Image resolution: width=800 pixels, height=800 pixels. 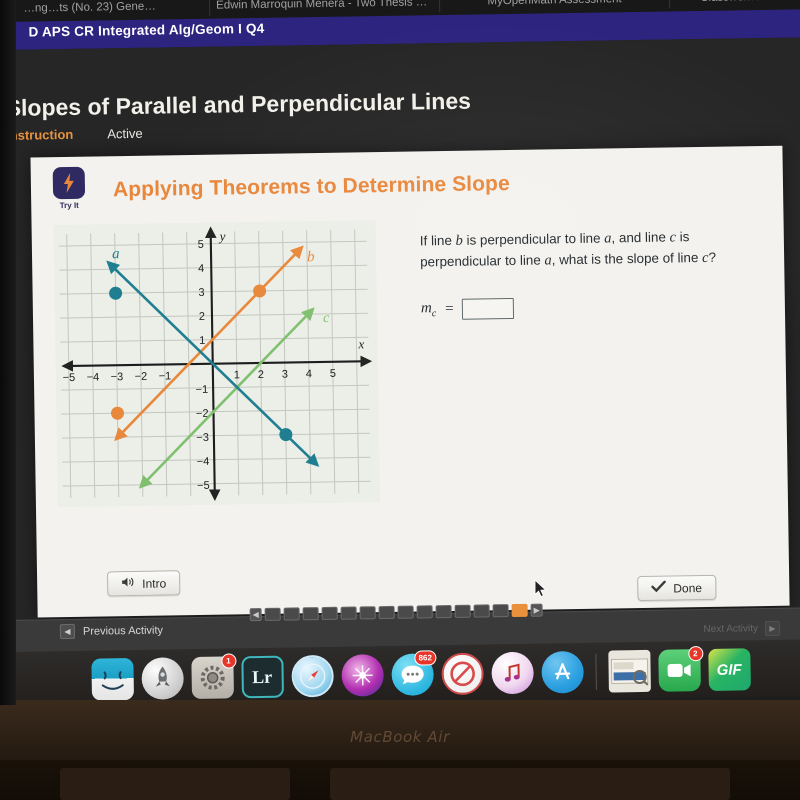 What do you see at coordinates (437, 240) in the screenshot?
I see `question-part-1: If line` at bounding box center [437, 240].